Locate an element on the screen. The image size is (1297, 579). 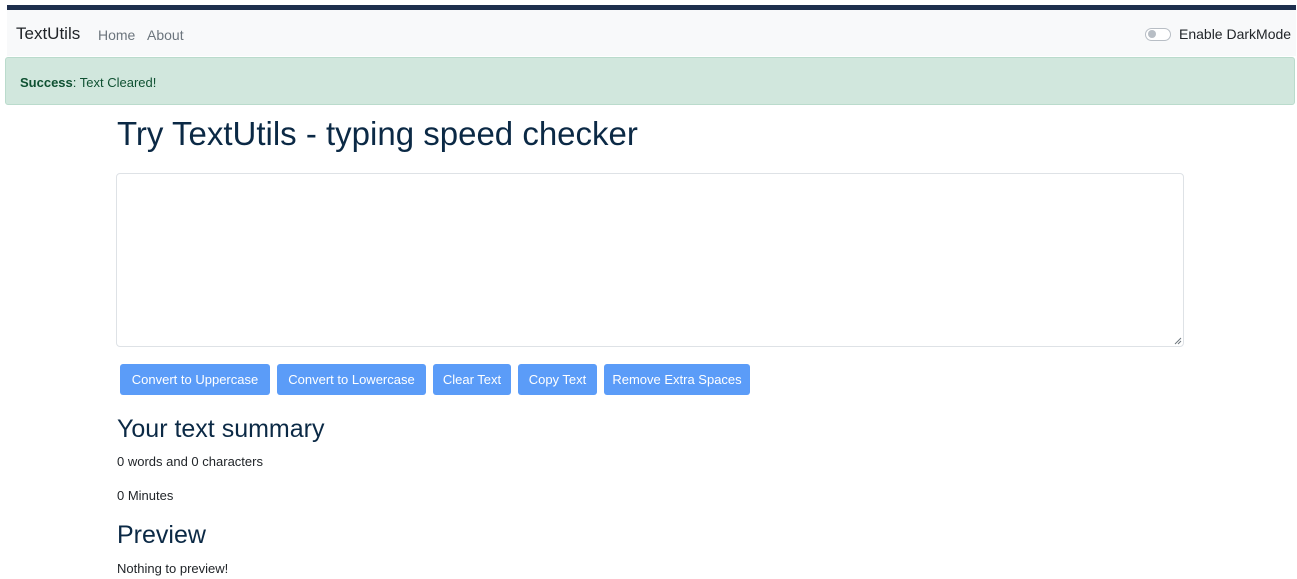
success-alert: Success: Text Cleared! is located at coordinates (650, 81).